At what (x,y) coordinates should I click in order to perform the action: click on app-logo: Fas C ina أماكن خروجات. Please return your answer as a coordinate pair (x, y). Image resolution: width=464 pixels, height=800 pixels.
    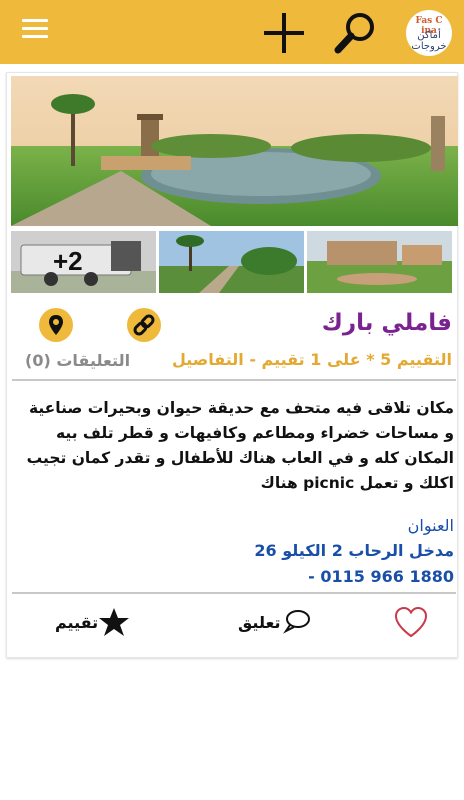
    Looking at the image, I should click on (429, 33).